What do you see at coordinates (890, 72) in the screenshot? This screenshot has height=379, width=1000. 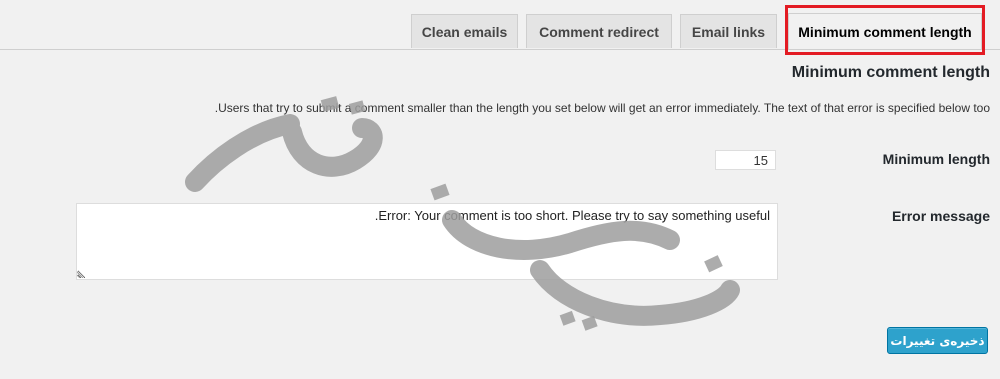 I see `page-title: Minimum comment length` at bounding box center [890, 72].